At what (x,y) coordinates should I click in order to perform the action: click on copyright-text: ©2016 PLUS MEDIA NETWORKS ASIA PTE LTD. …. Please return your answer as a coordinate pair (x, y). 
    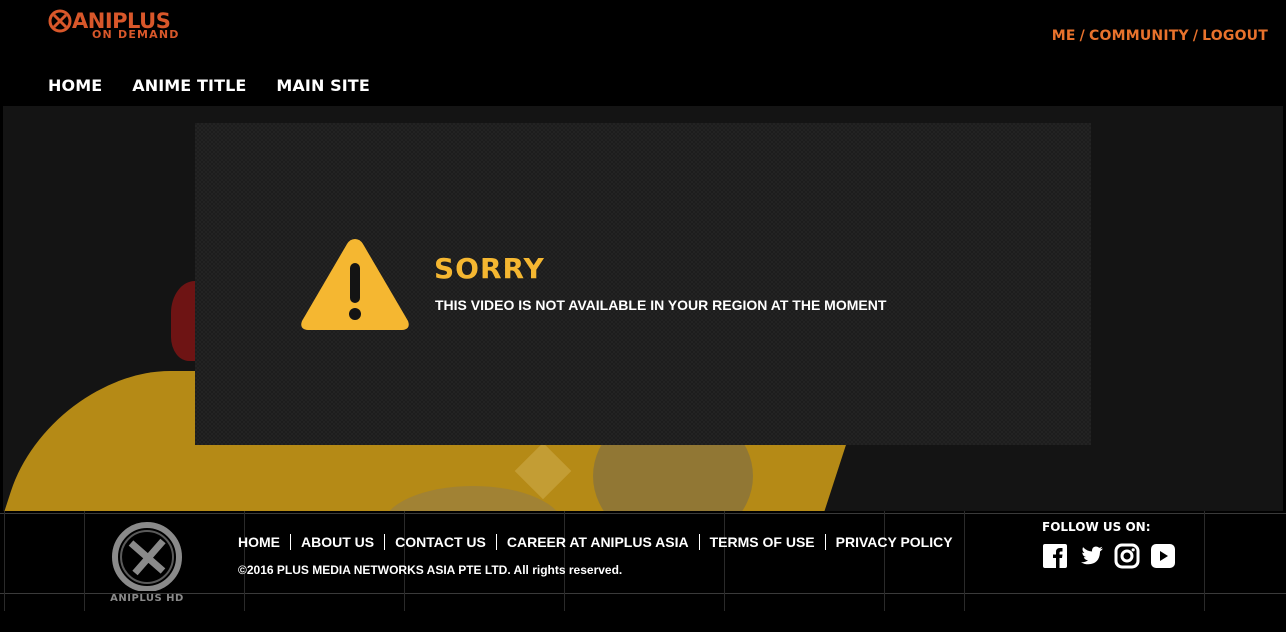
    Looking at the image, I should click on (430, 570).